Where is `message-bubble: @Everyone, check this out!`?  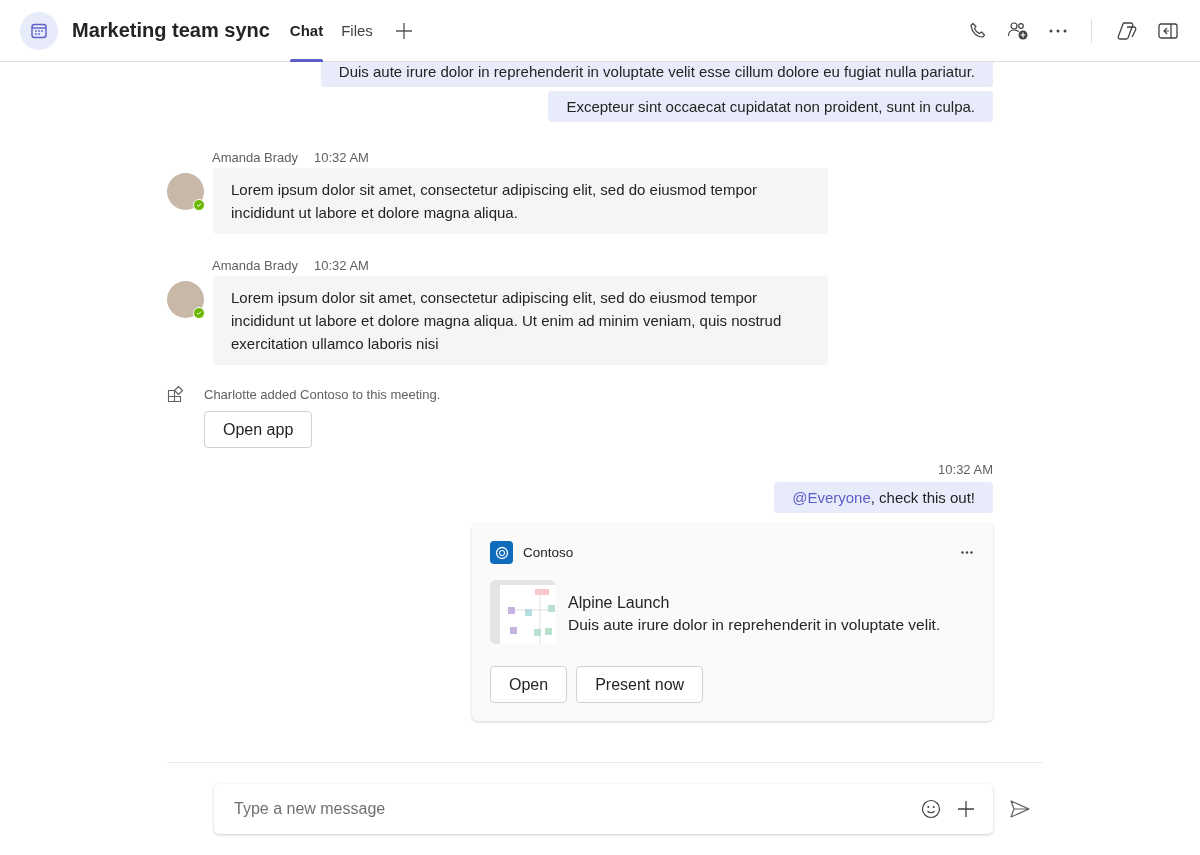
message-bubble: @Everyone, check this out! is located at coordinates (883, 497).